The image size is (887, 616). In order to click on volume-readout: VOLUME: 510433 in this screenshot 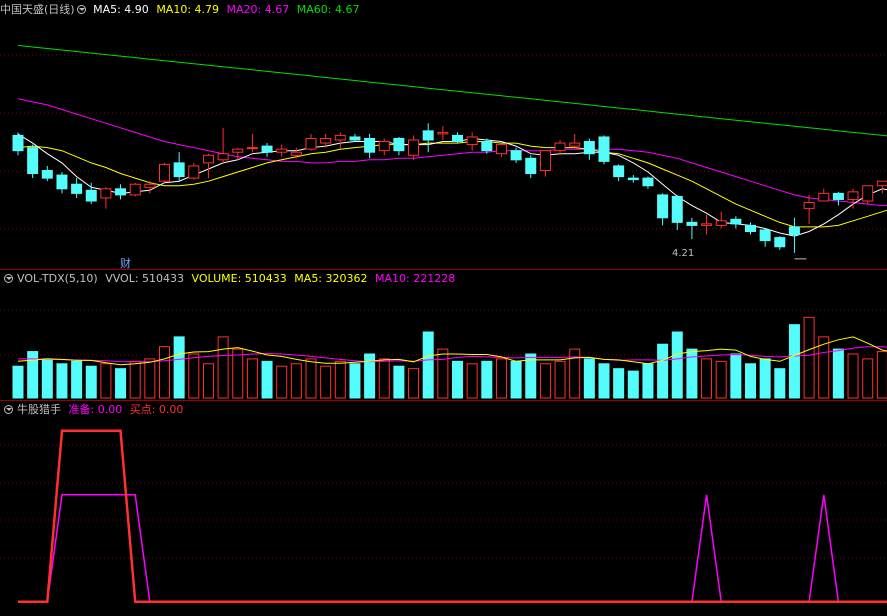, I will do `click(239, 278)`.